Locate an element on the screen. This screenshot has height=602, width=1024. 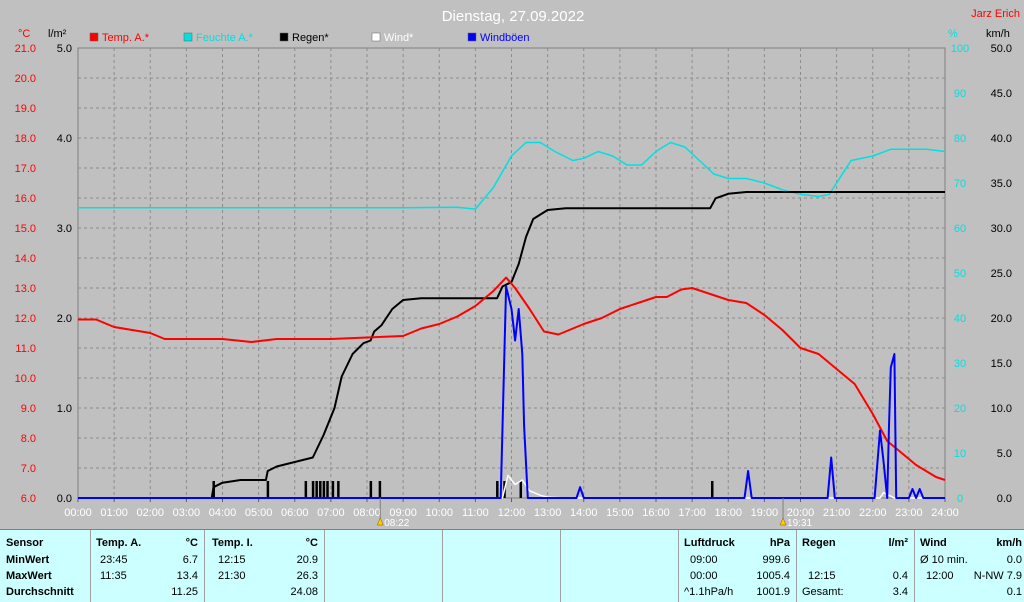
humidity-tick-label: 40 is located at coordinates (960, 319).